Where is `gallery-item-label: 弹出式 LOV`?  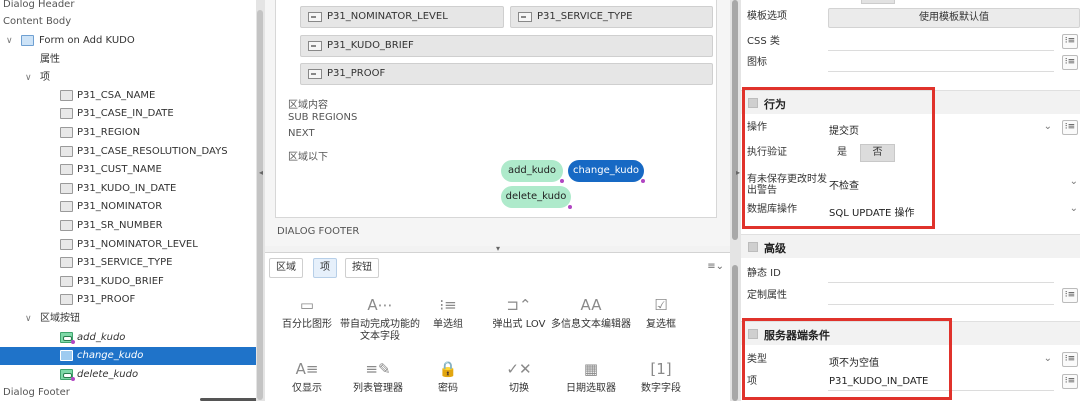 gallery-item-label: 弹出式 LOV is located at coordinates (519, 324).